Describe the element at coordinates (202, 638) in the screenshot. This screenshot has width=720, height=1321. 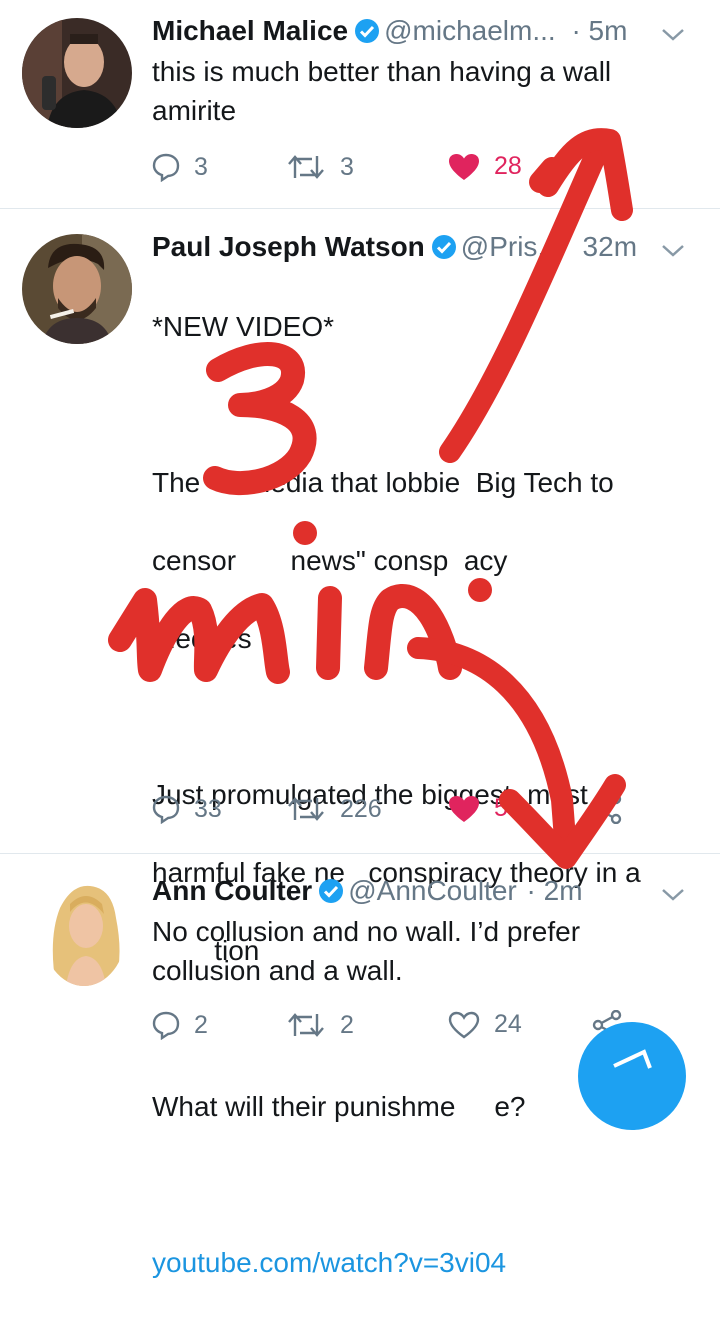
I see `text-line: theories` at that location.